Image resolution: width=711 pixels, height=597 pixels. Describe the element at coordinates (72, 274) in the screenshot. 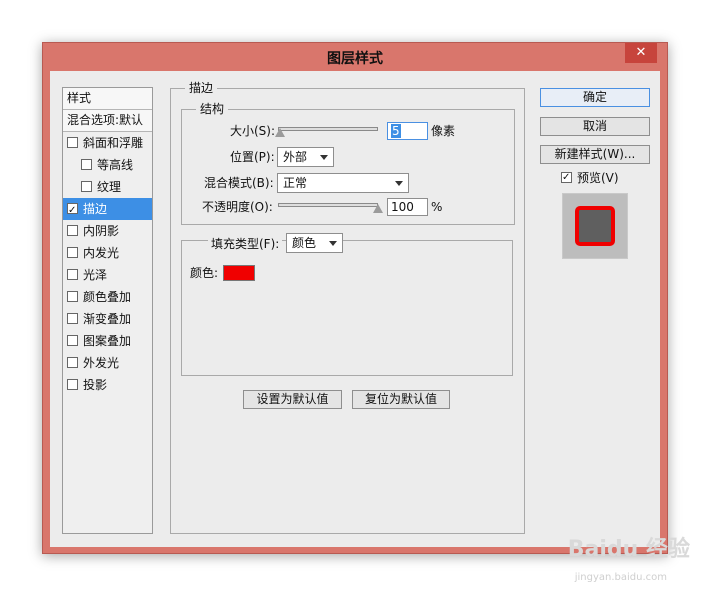

I see `satin-checkbox` at that location.